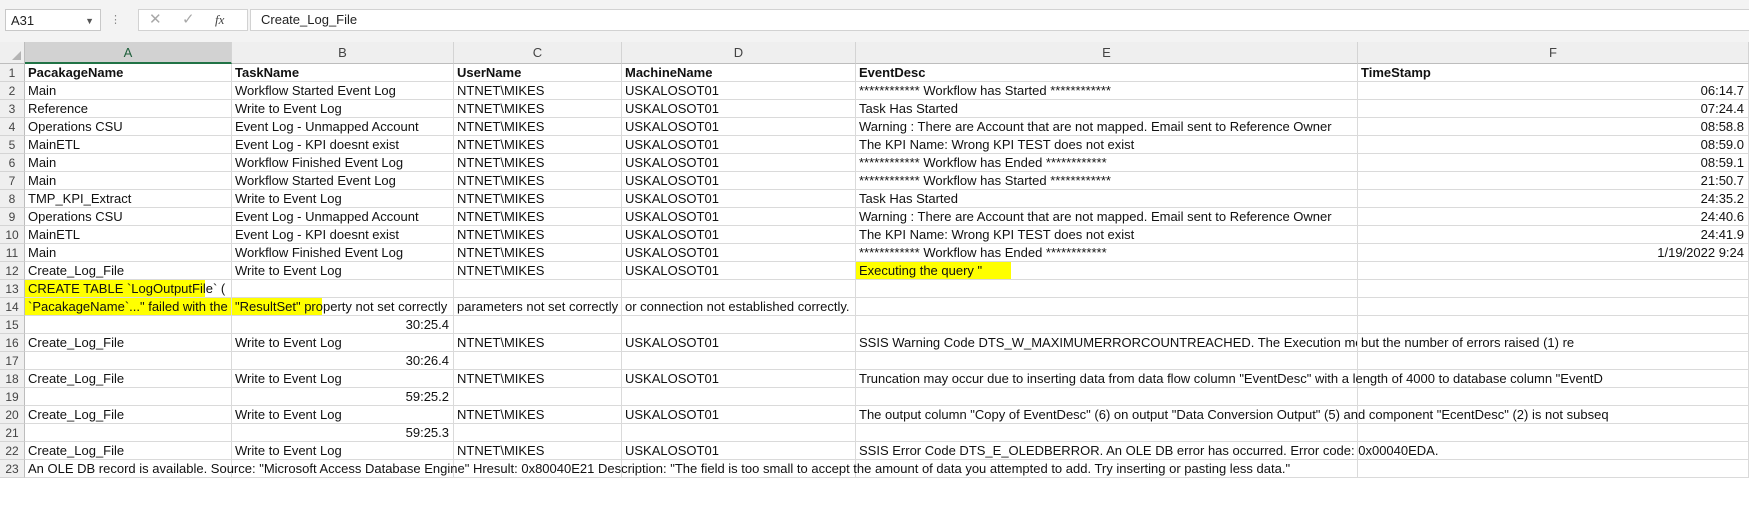  What do you see at coordinates (343, 451) in the screenshot?
I see `cell-b22: Write to Event Log` at bounding box center [343, 451].